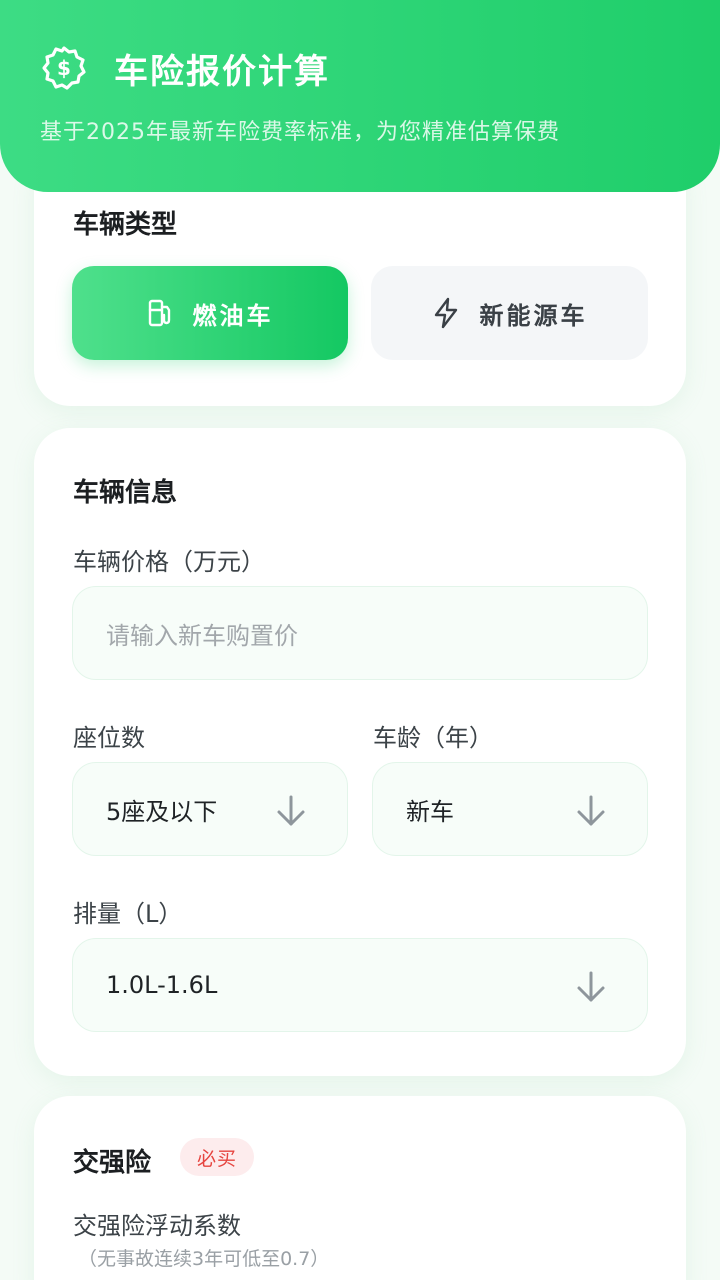 The height and width of the screenshot is (1280, 720). What do you see at coordinates (125, 225) in the screenshot?
I see `vehicle-type-title: 车辆类型` at bounding box center [125, 225].